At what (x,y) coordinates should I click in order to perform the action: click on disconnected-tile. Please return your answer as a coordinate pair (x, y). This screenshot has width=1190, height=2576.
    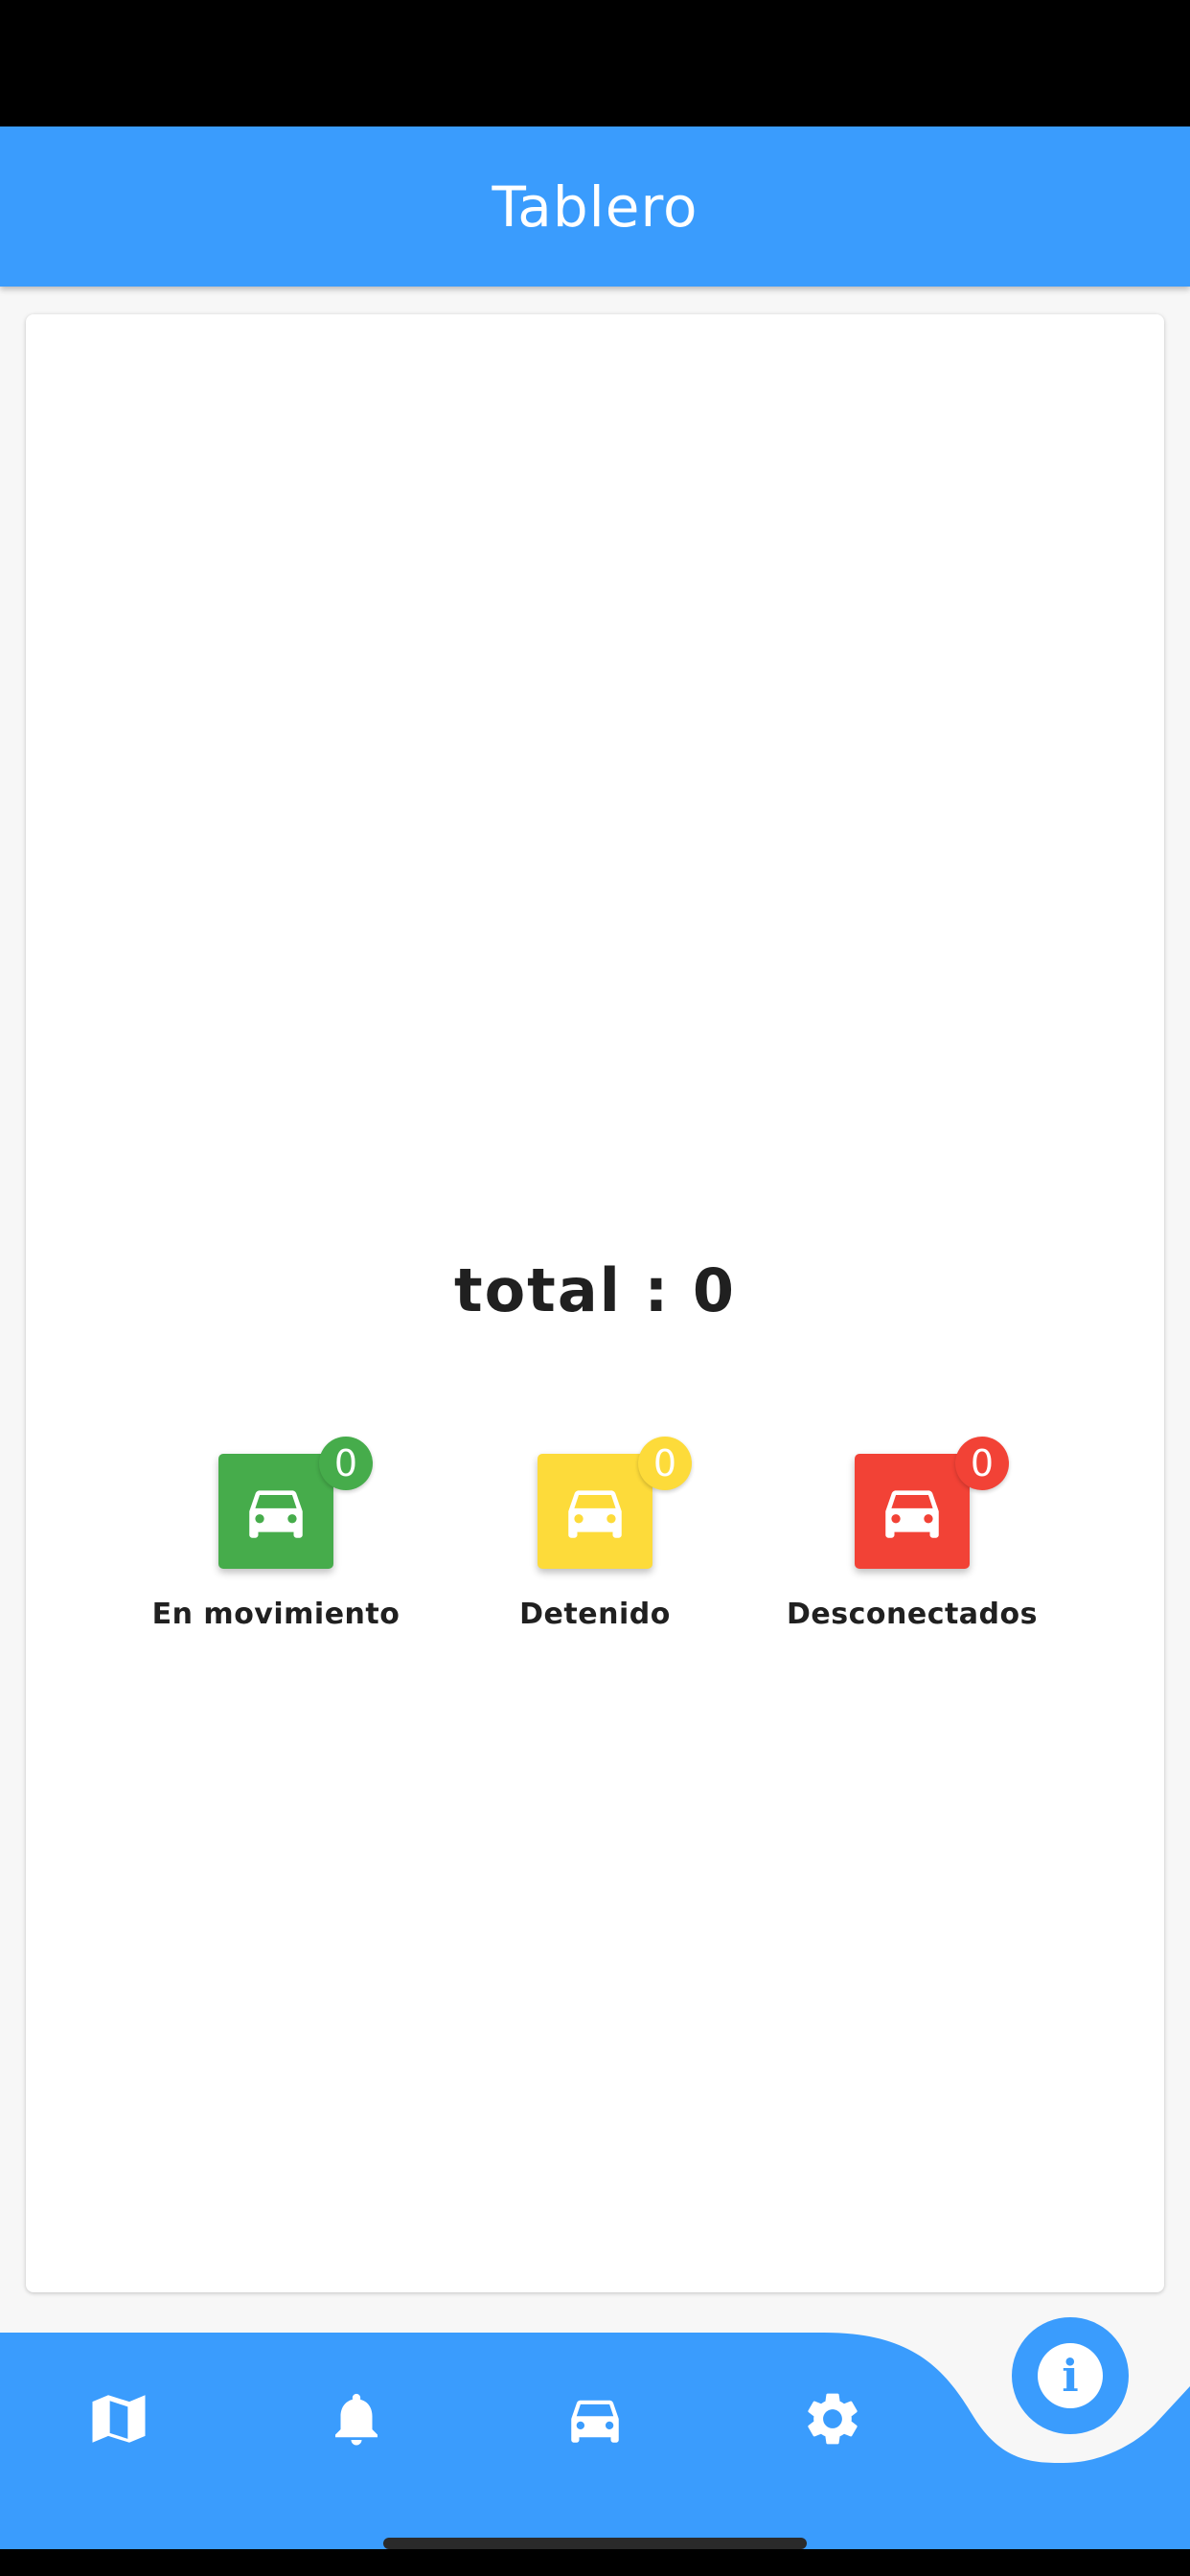
    Looking at the image, I should click on (913, 1511).